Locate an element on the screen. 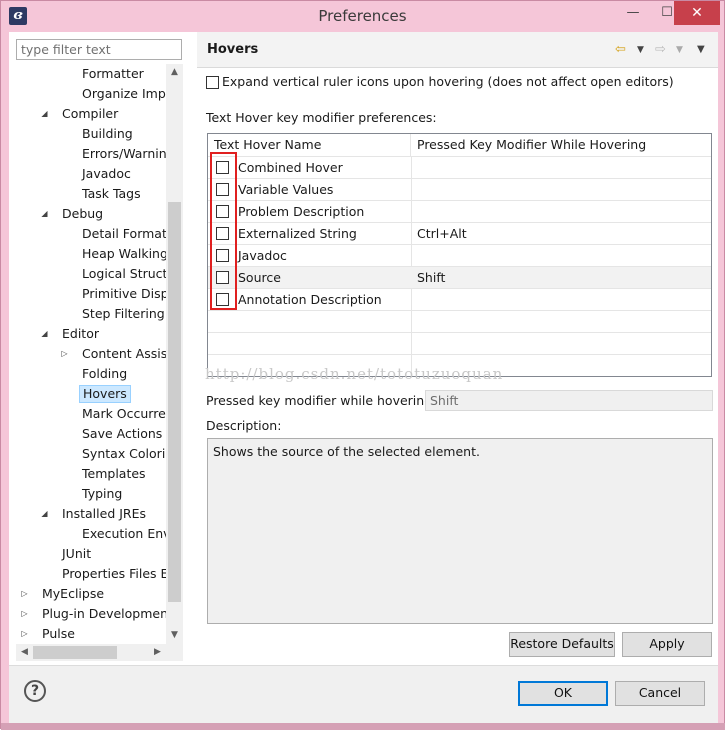 This screenshot has height=730, width=725. tree-item-label: Properties Files Ed is located at coordinates (114, 573).